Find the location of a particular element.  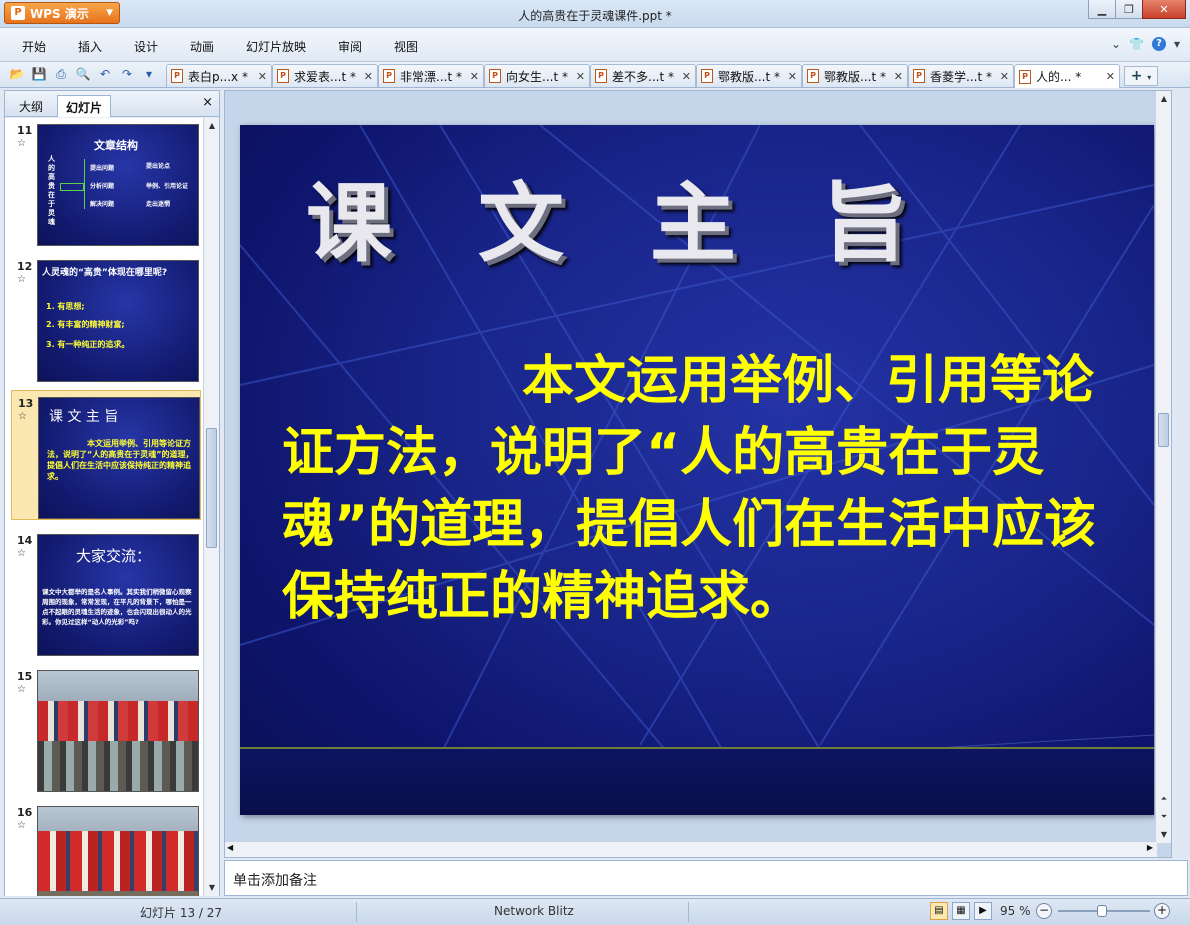

redo-icon: ↷ is located at coordinates (127, 74).